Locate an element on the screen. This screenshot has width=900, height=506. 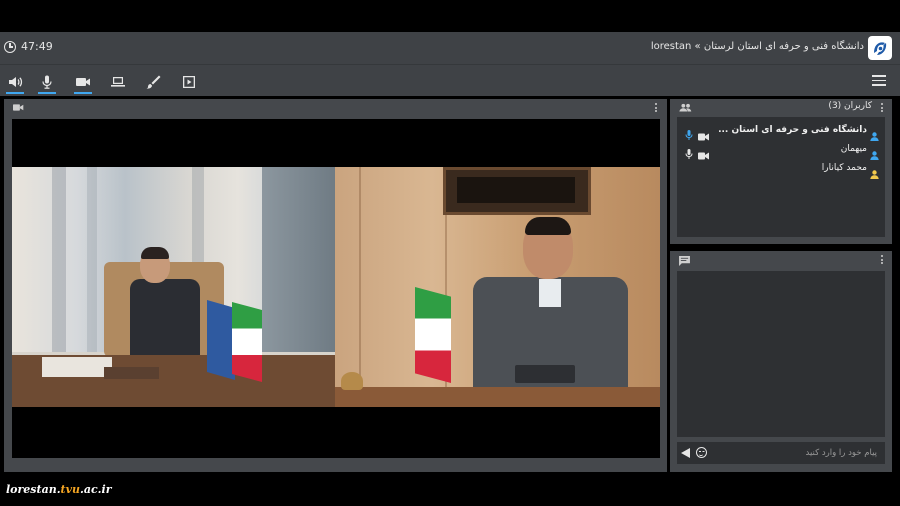
users-header: کاربران (3) is located at coordinates (850, 106).